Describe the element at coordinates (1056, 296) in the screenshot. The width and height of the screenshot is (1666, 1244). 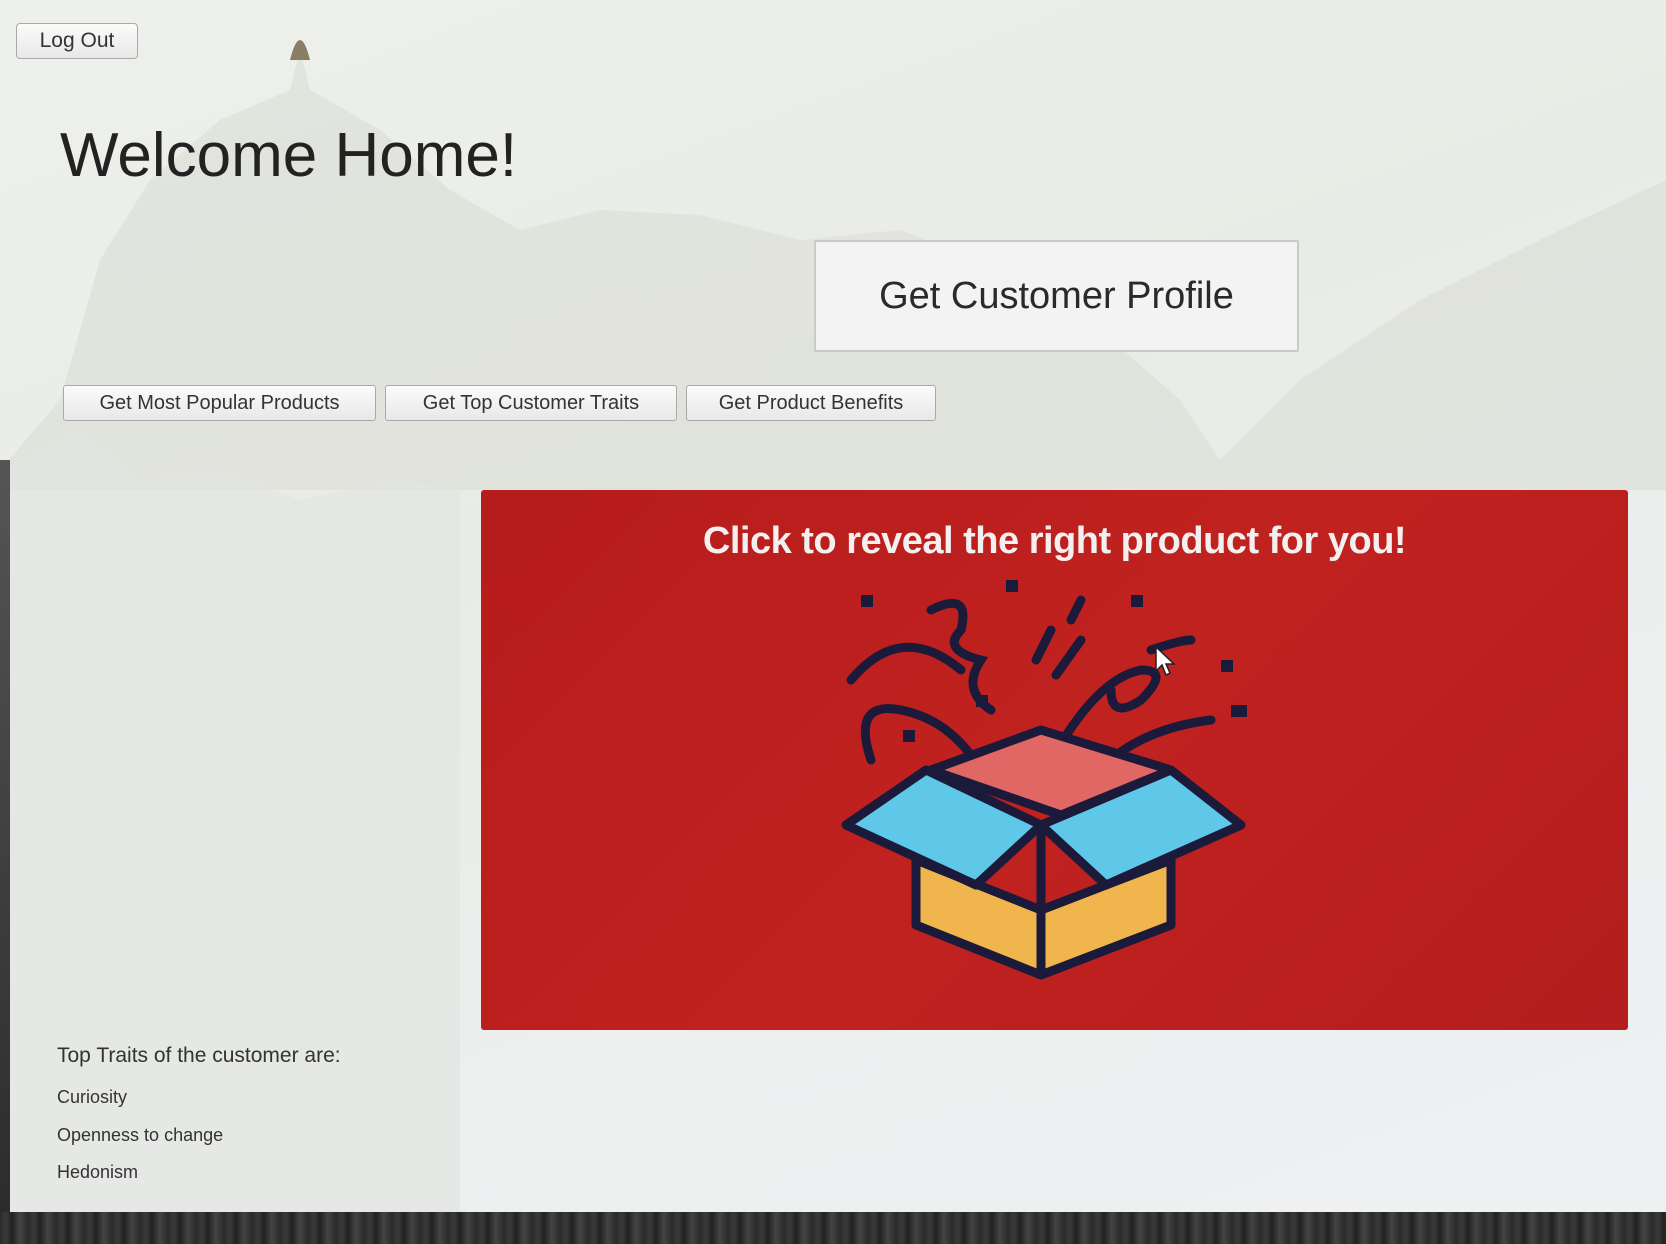
I see `get-customer-profile-button: Get Customer Profile` at that location.